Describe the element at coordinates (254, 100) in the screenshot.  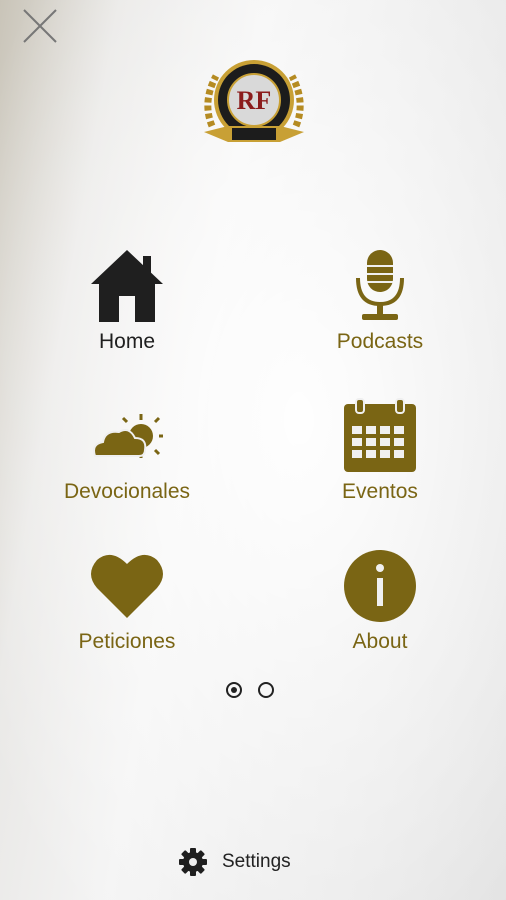
I see `logo-monogram: RF` at that location.